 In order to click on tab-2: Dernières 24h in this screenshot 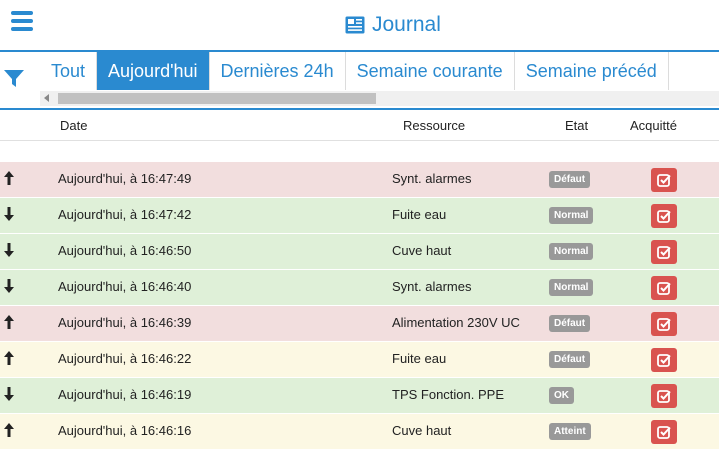, I will do `click(278, 71)`.